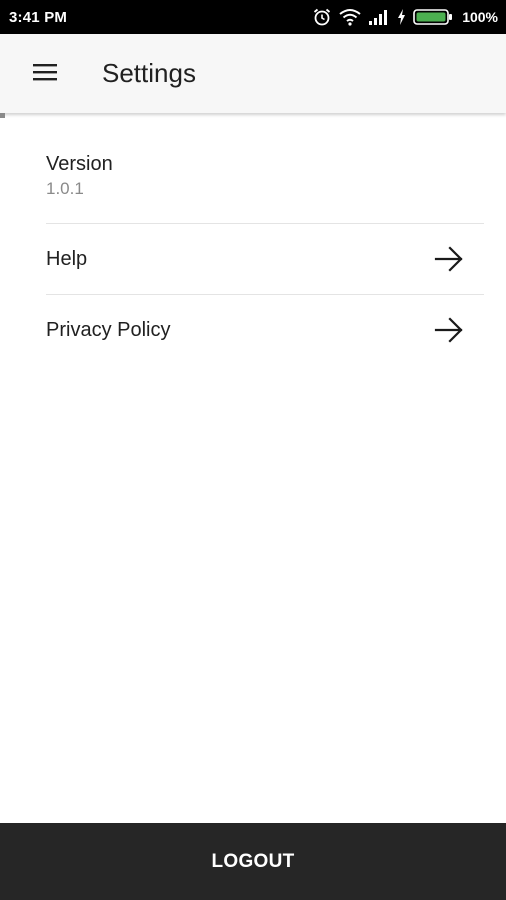 The width and height of the screenshot is (506, 900). Describe the element at coordinates (65, 188) in the screenshot. I see `version-value: 1.0.1` at that location.